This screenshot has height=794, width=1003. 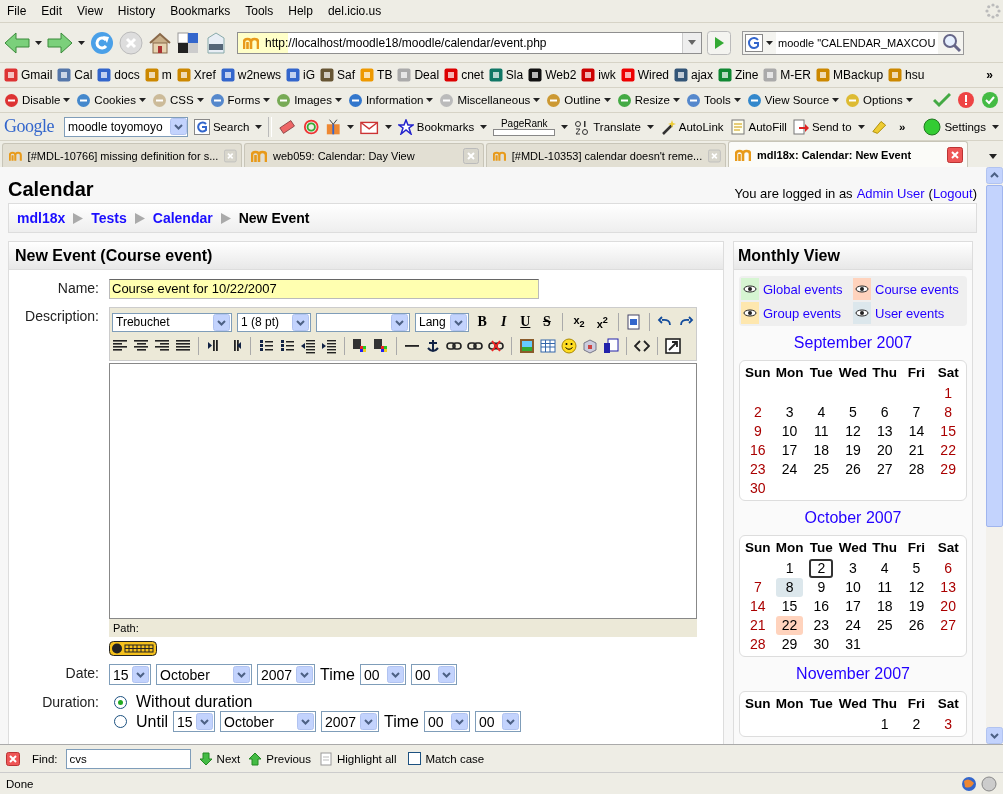 I want to click on day-select: 15, so click(x=130, y=674).